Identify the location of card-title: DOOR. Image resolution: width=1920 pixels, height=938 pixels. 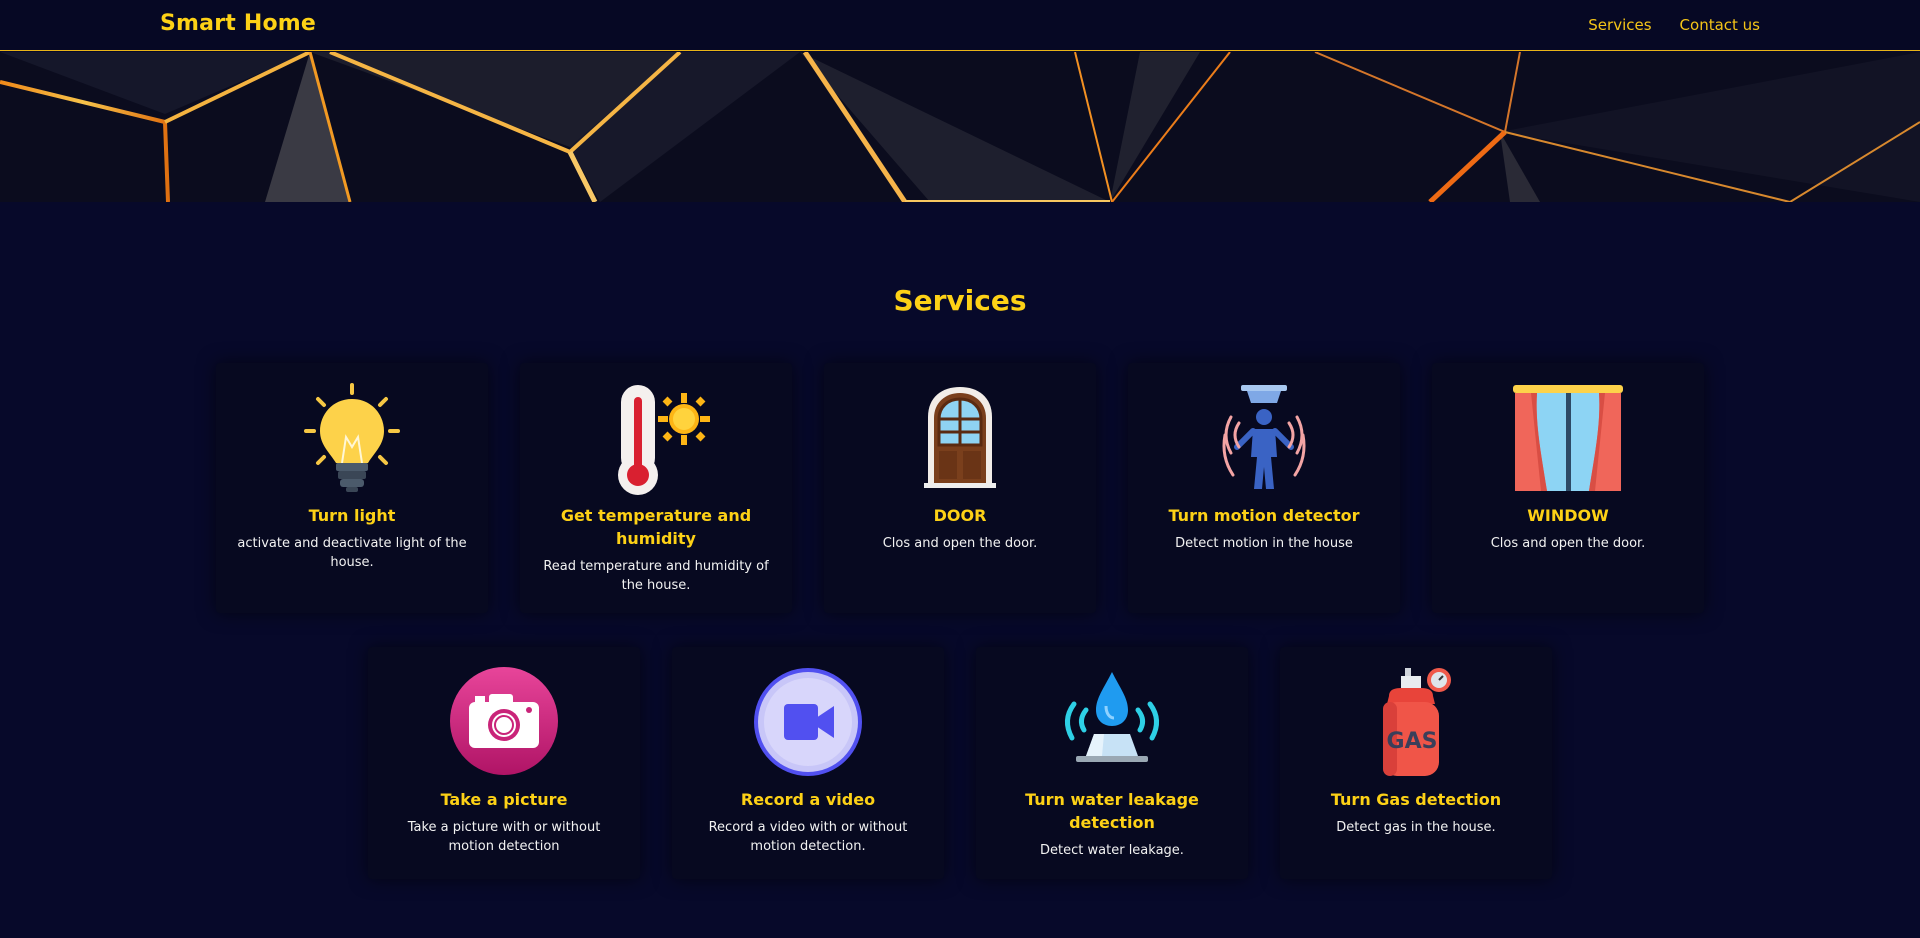
(960, 515).